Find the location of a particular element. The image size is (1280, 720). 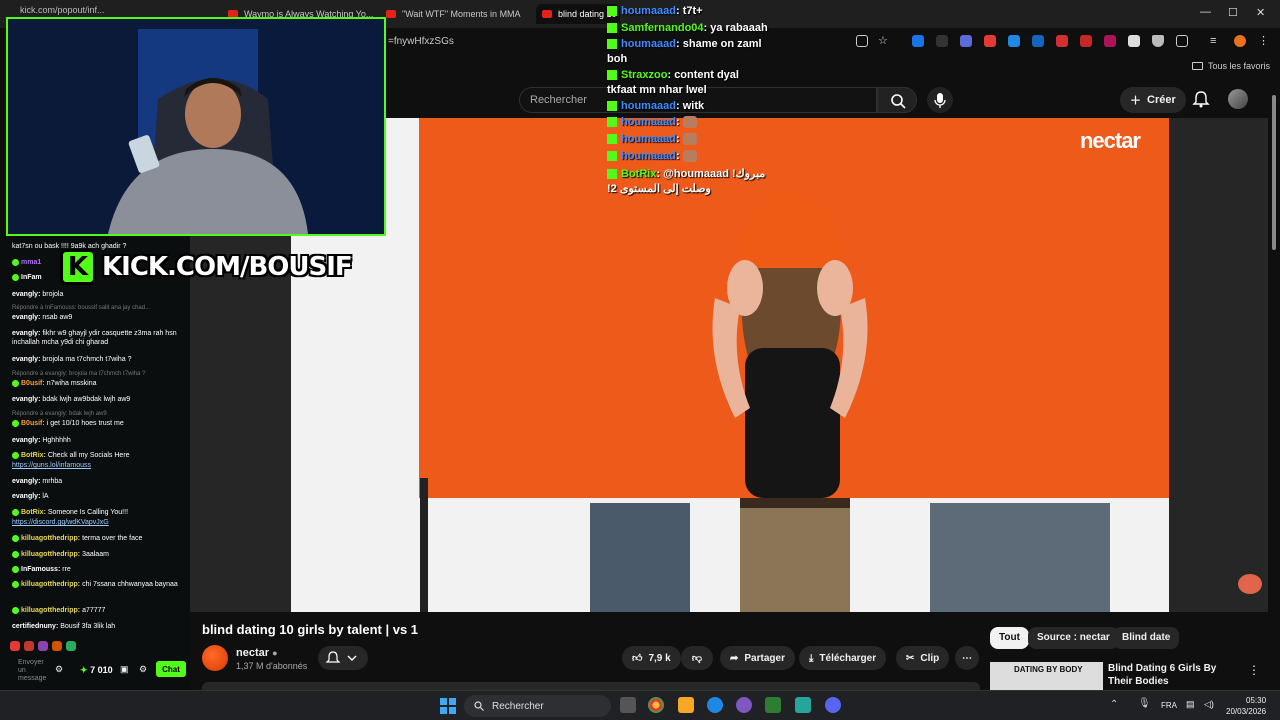

description-box is located at coordinates (591, 686).